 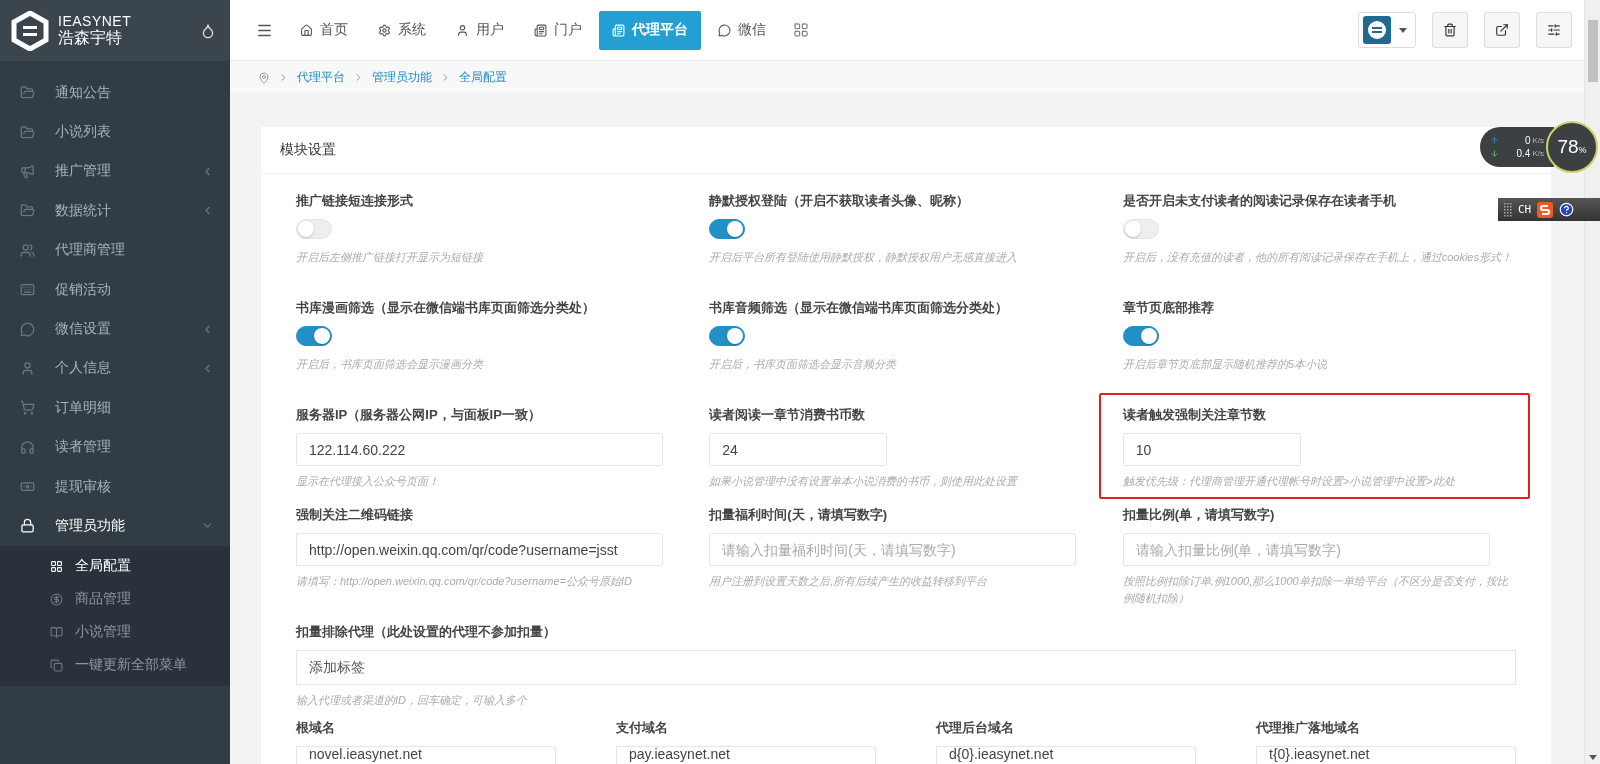 I want to click on input-field: t{0}.ieasynet.net, so click(x=1386, y=755).